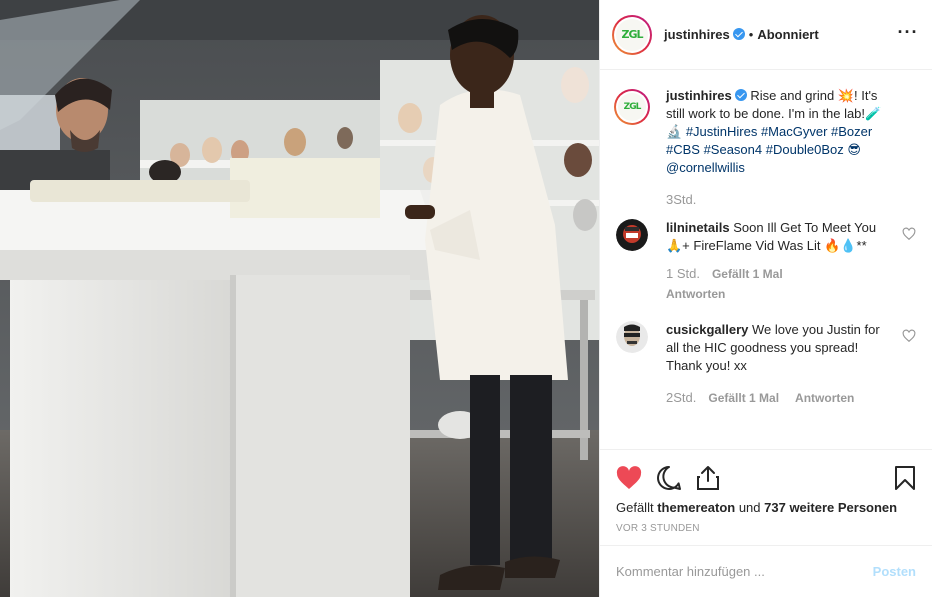  I want to click on like-button, so click(636, 478).